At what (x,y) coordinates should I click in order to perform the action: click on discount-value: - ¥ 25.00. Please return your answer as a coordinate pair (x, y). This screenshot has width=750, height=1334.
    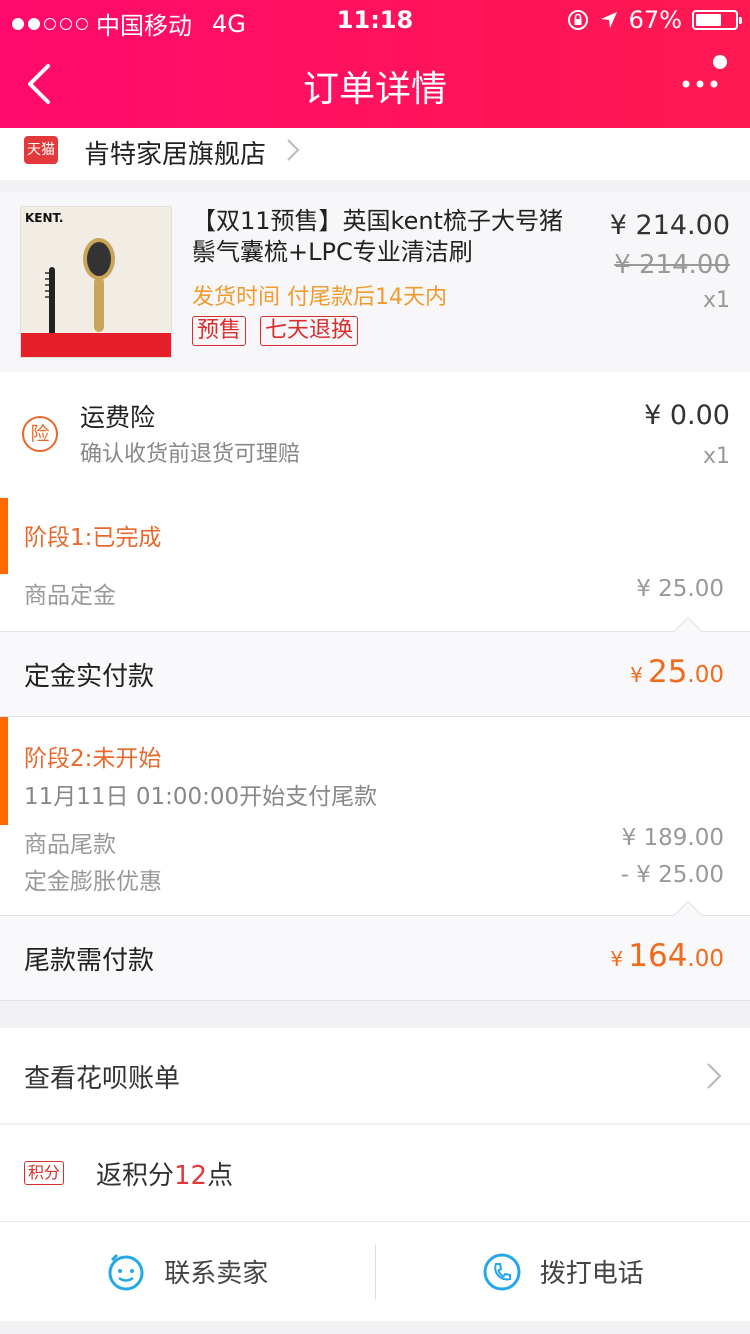
    Looking at the image, I should click on (672, 875).